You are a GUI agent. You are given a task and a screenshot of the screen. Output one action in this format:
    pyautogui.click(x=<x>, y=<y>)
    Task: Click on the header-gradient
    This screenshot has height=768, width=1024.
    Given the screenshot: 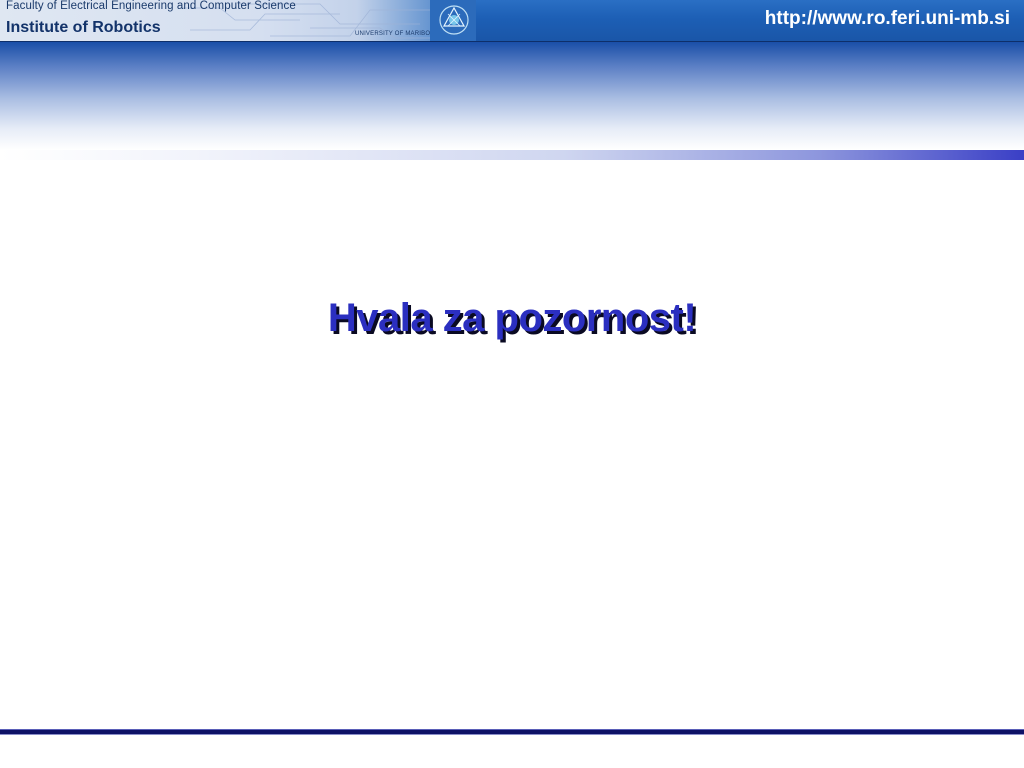 What is the action you would take?
    pyautogui.click(x=512, y=96)
    